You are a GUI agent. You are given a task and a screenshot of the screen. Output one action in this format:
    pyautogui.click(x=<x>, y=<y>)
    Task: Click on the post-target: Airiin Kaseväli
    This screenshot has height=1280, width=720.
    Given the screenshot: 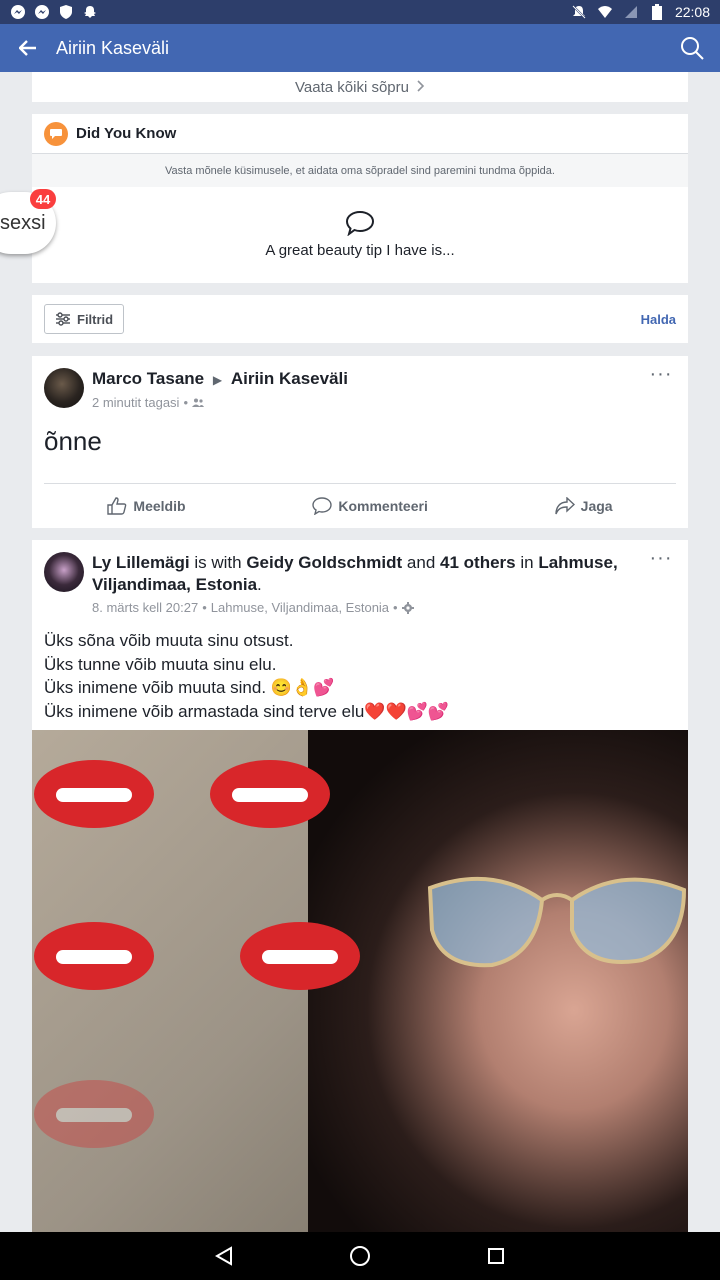 What is the action you would take?
    pyautogui.click(x=289, y=378)
    